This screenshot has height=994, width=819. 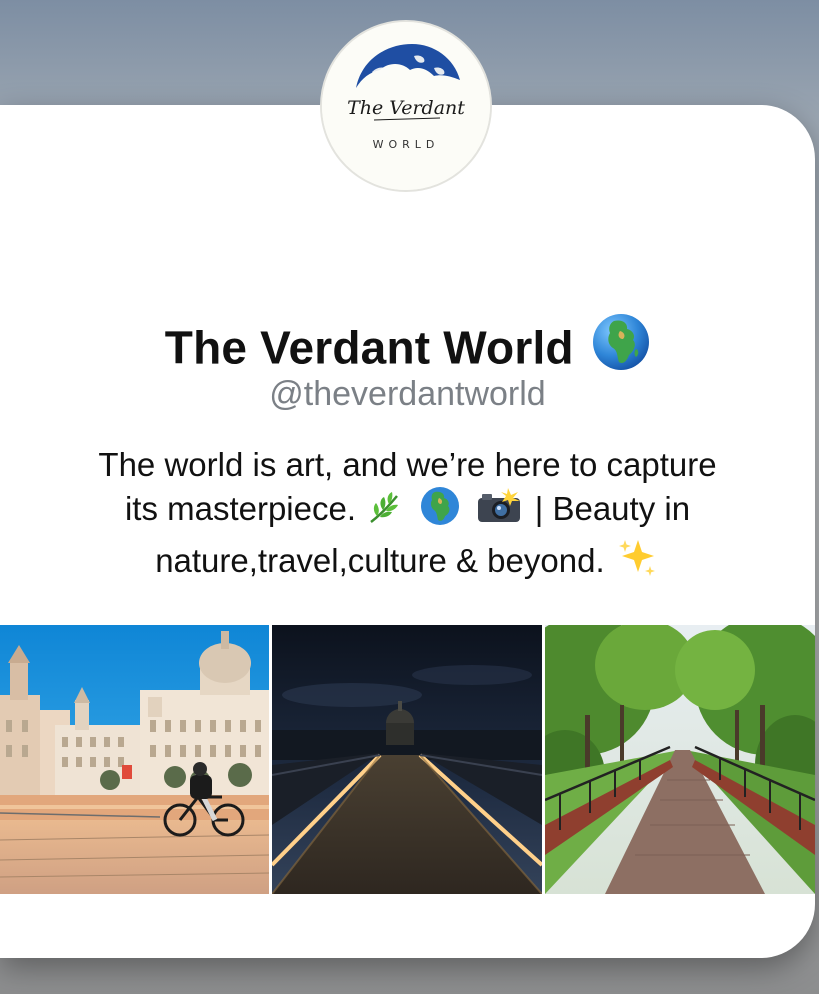 I want to click on bio-line-2-text-b: | Beauty in, so click(x=612, y=508).